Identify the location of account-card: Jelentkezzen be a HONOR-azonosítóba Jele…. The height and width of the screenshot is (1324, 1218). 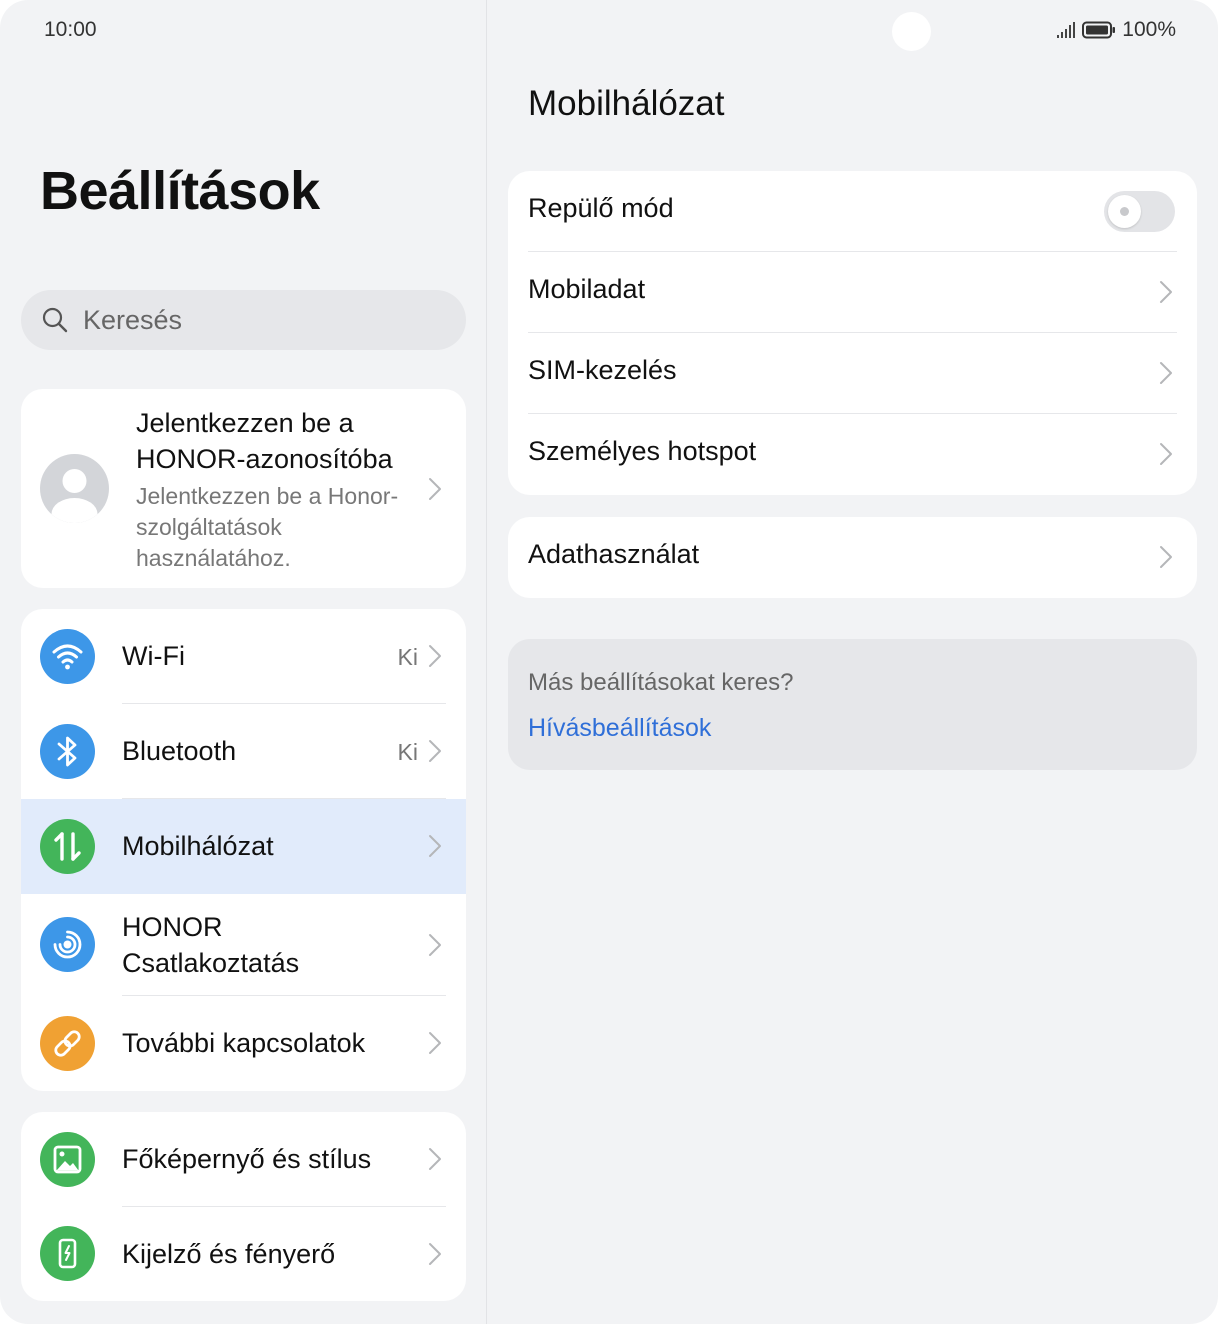
(243, 488).